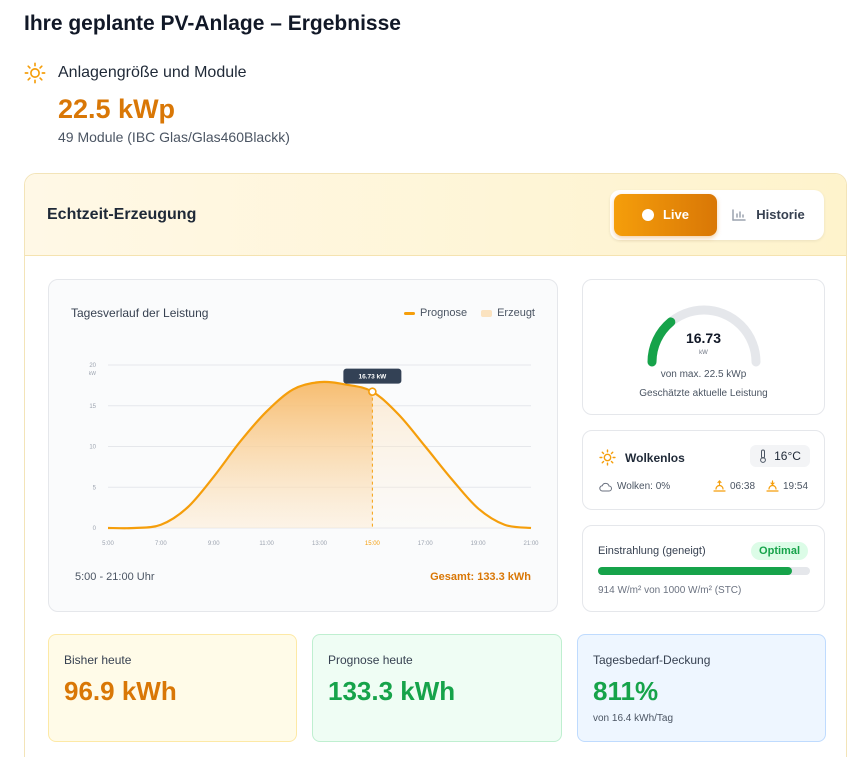 This screenshot has width=847, height=757. Describe the element at coordinates (670, 590) in the screenshot. I see `irradiation-value: 914 W/m² von 1000 W/m² (STC)` at that location.